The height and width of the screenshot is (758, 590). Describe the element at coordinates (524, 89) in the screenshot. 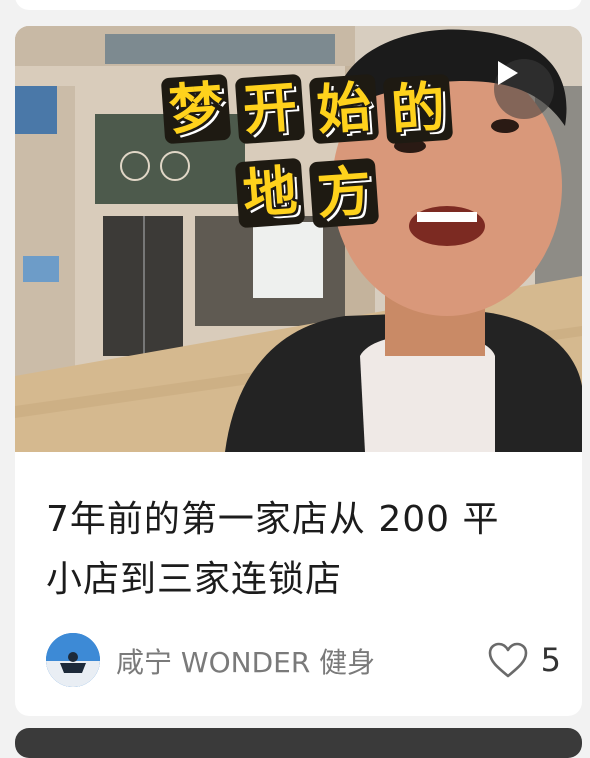

I see `play-button` at that location.